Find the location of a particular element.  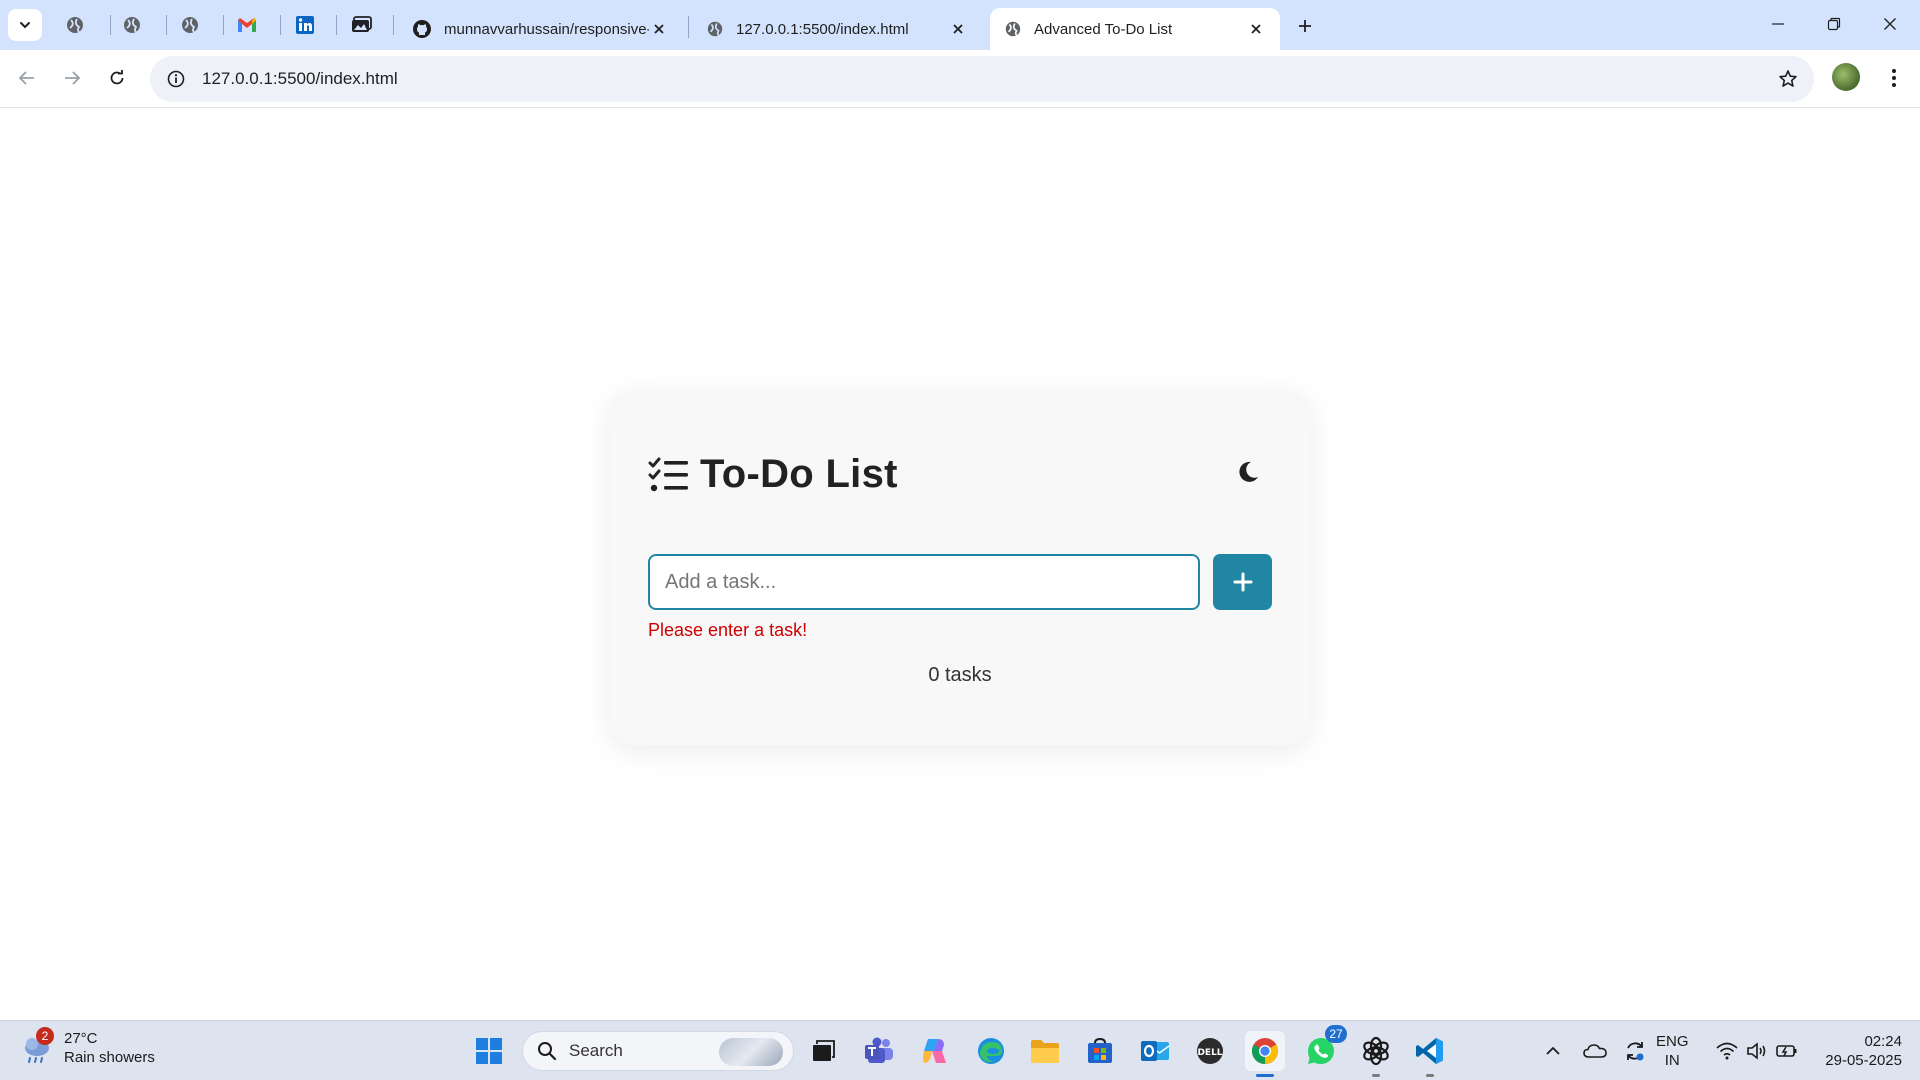

vscode-icon is located at coordinates (1429, 1051).